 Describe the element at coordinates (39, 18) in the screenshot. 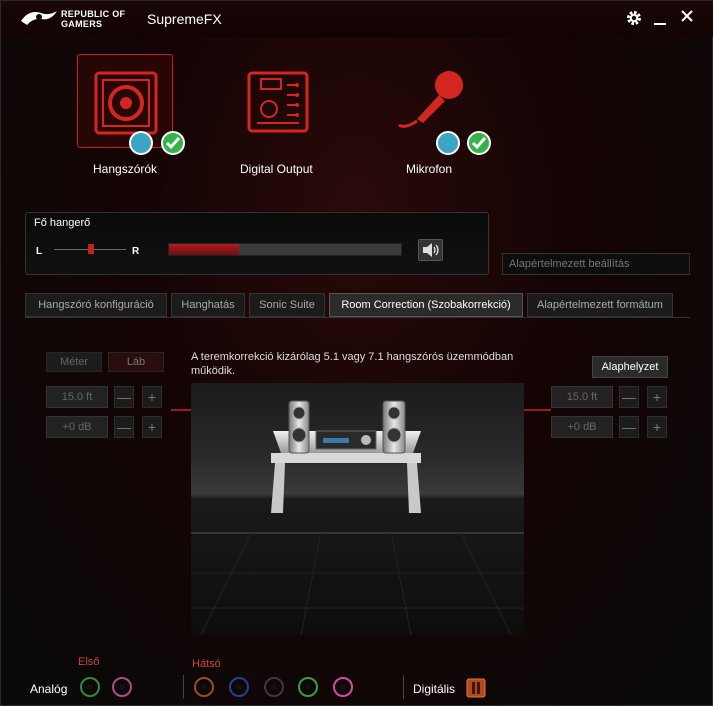

I see `rog-logo-icon` at that location.